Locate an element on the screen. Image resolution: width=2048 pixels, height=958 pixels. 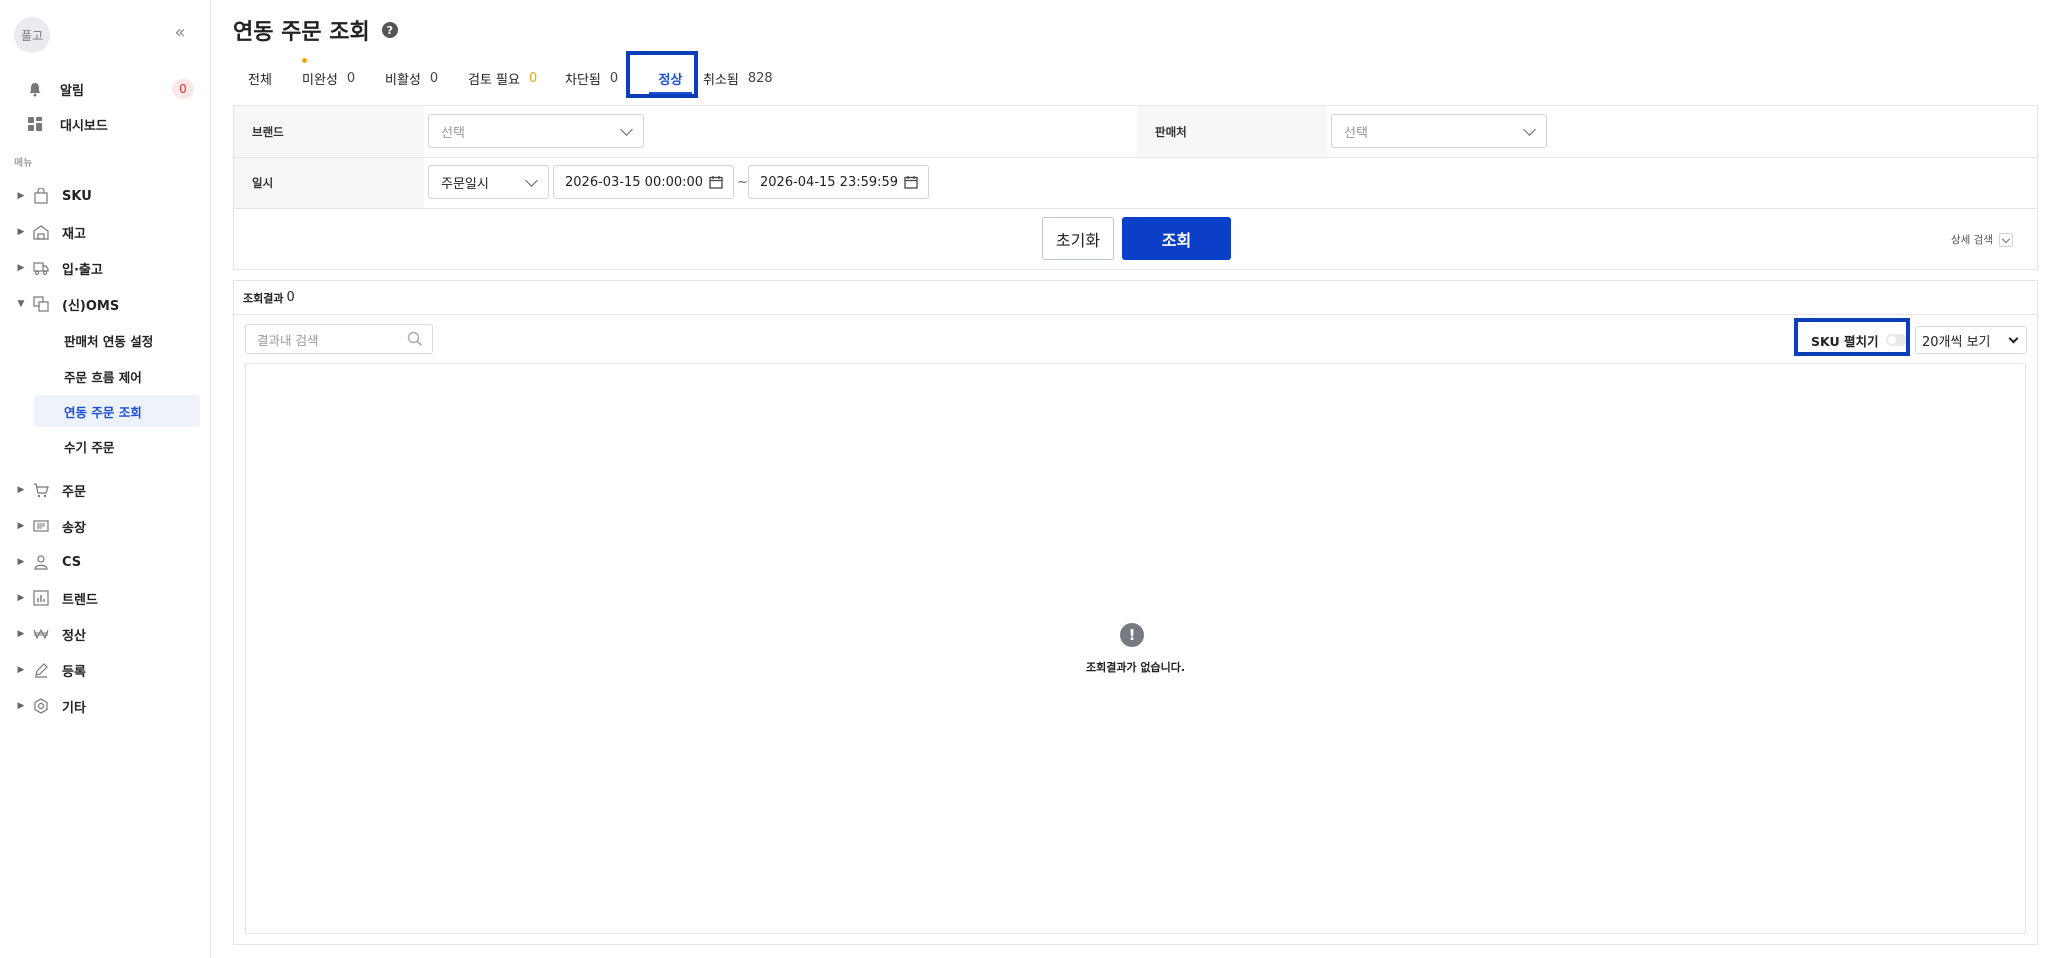
seller-select-value: 선택 is located at coordinates (1356, 133).